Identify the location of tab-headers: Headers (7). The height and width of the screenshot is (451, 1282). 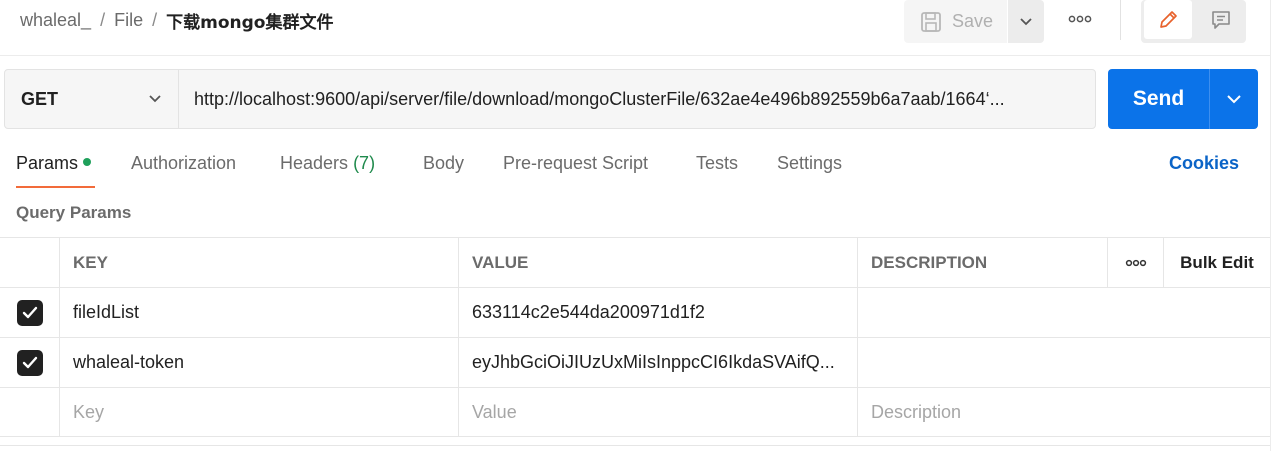
(327, 163).